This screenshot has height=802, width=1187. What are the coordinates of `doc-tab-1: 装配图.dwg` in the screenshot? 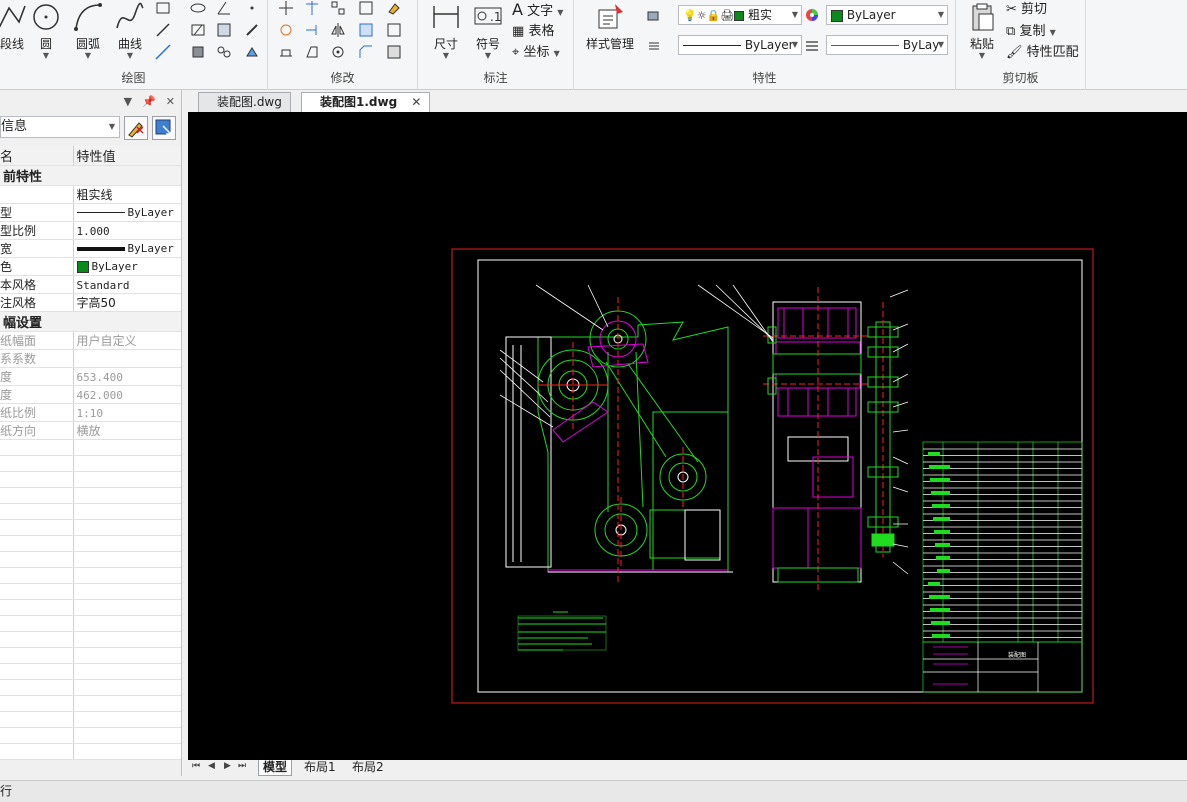 It's located at (244, 102).